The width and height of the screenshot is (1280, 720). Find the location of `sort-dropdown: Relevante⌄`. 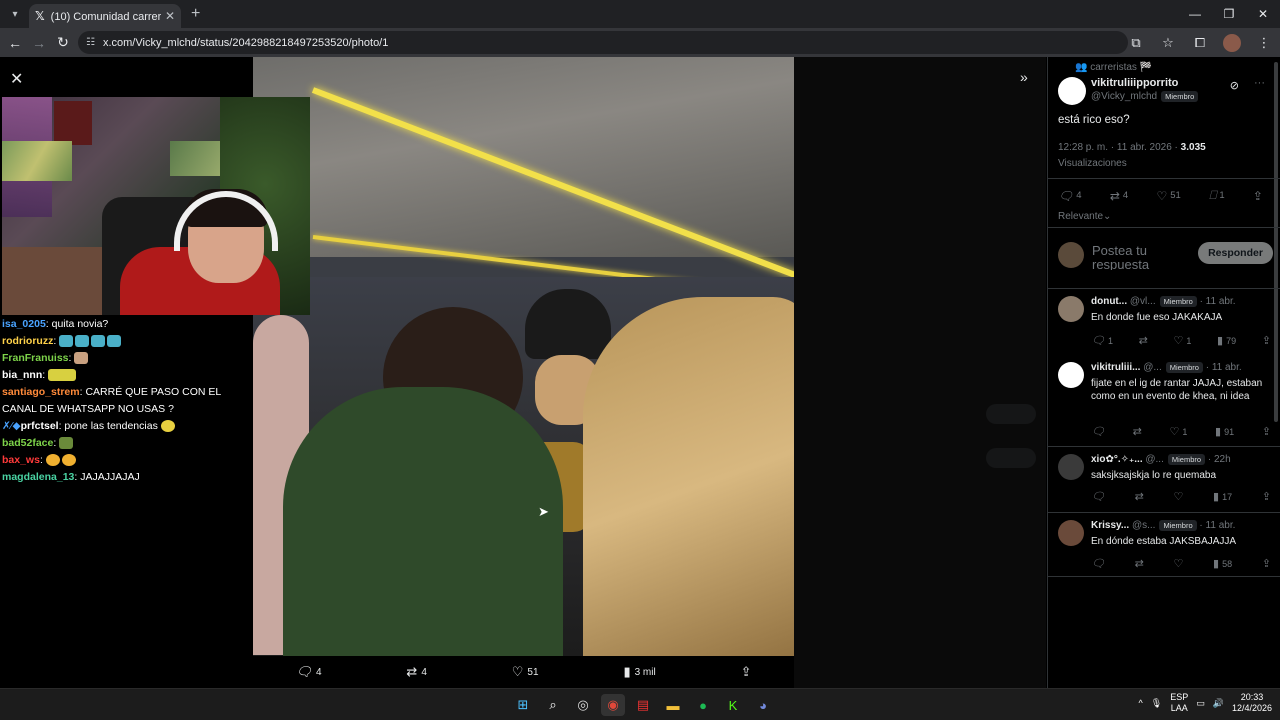

sort-dropdown: Relevante⌄ is located at coordinates (1084, 216).